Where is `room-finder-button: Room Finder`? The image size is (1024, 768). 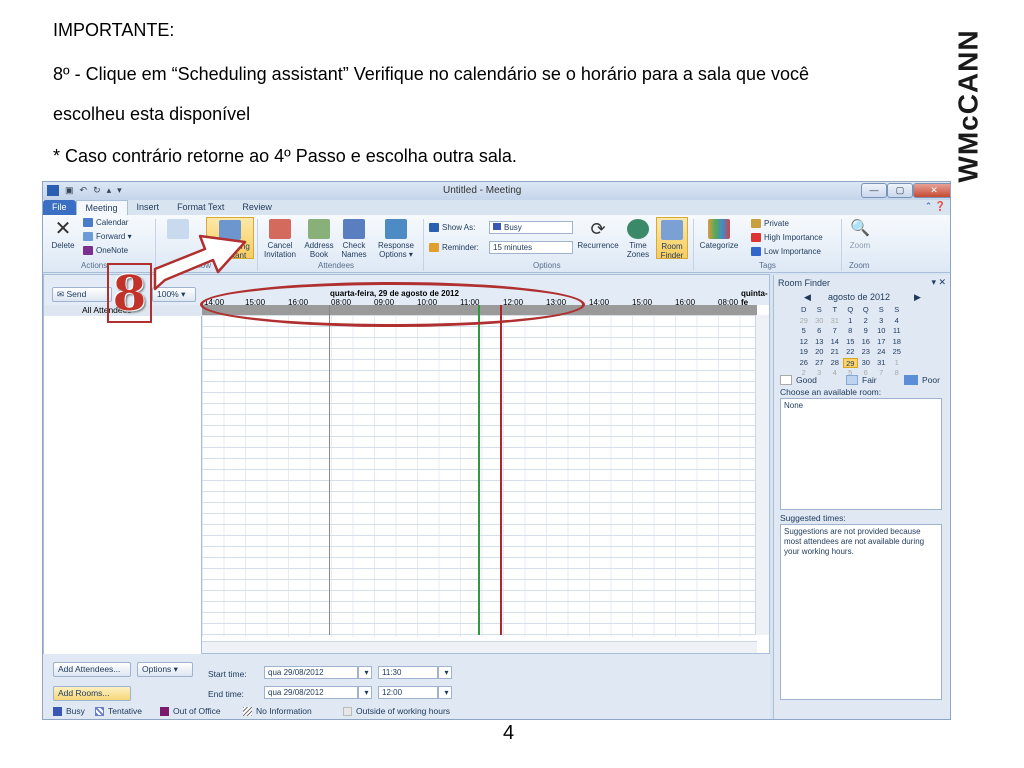 room-finder-button: Room Finder is located at coordinates (672, 238).